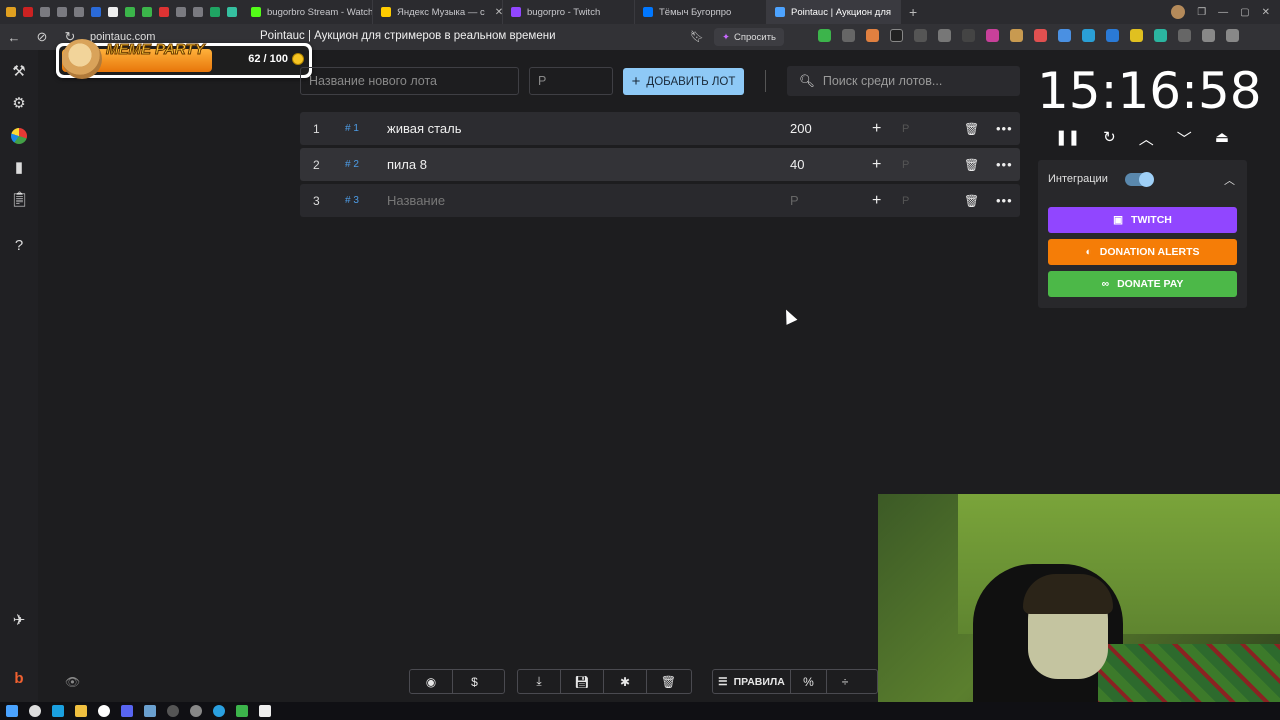  What do you see at coordinates (539, 681) in the screenshot?
I see `download-icon: ⤓` at bounding box center [539, 681].